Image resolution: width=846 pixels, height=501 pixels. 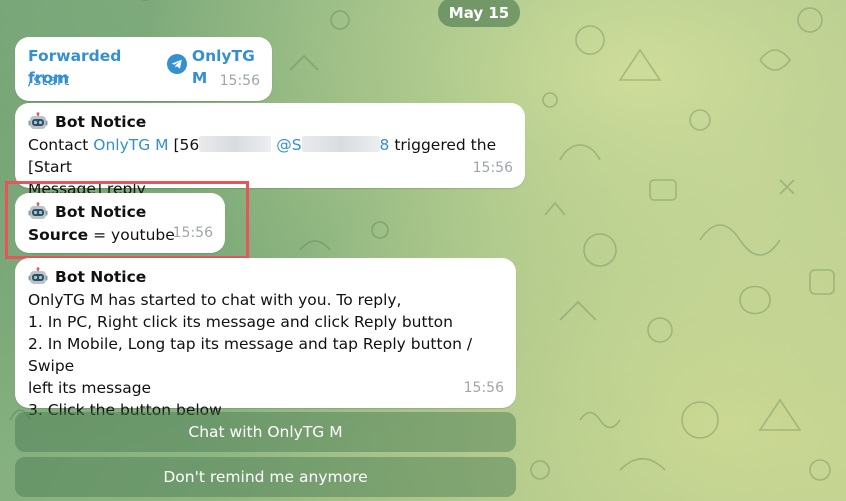 I want to click on start-command-link: /start, so click(x=48, y=80).